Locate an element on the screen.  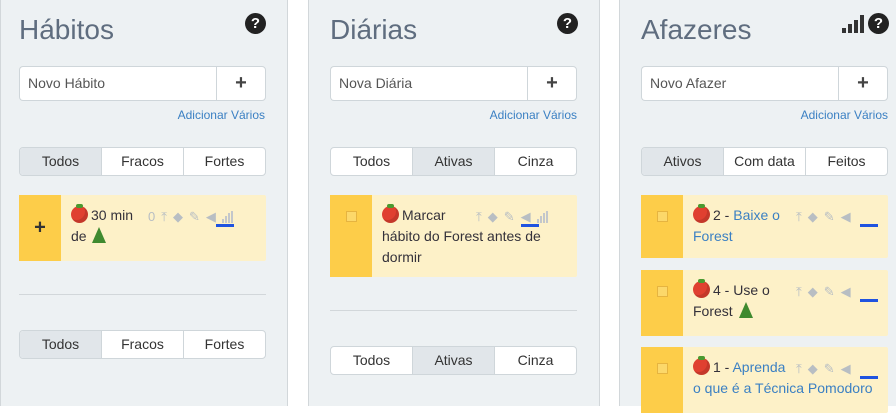
tab-done: Feitos is located at coordinates (846, 161).